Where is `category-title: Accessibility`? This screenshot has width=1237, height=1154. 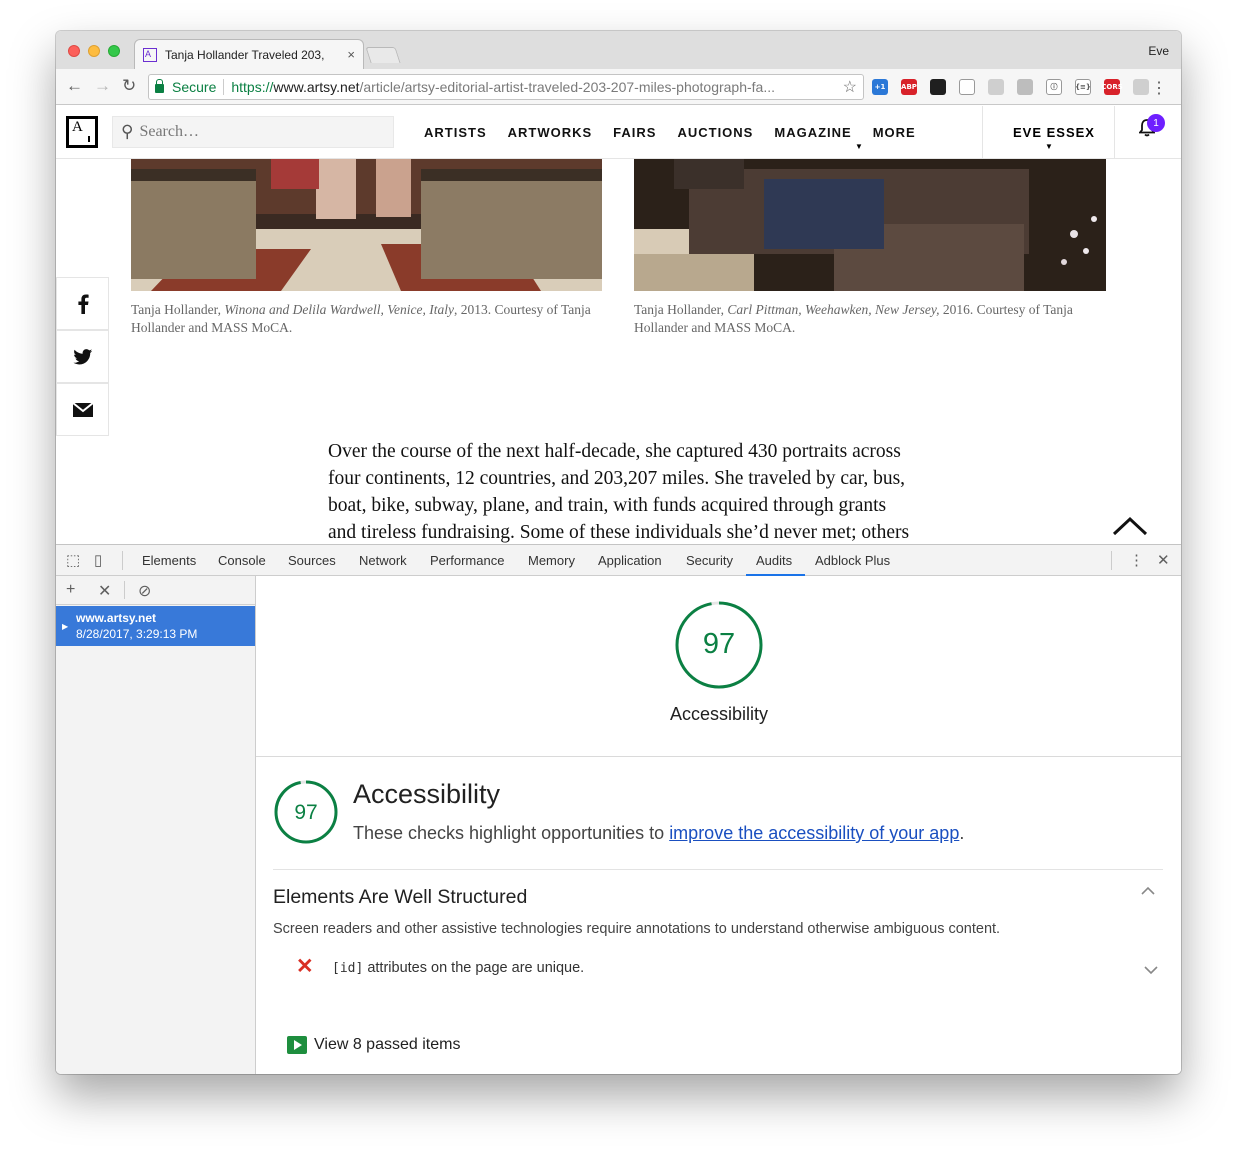 category-title: Accessibility is located at coordinates (427, 794).